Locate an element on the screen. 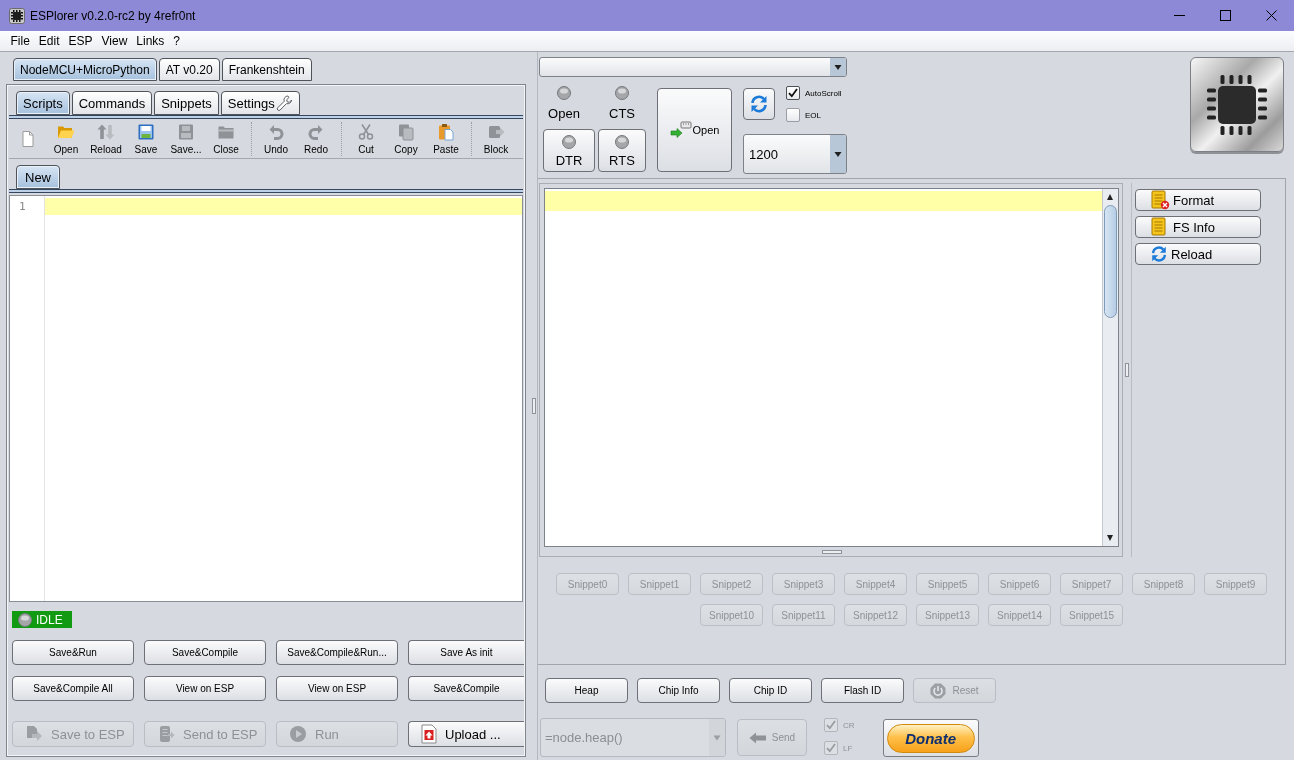  command-button: Flash ID is located at coordinates (862, 690).